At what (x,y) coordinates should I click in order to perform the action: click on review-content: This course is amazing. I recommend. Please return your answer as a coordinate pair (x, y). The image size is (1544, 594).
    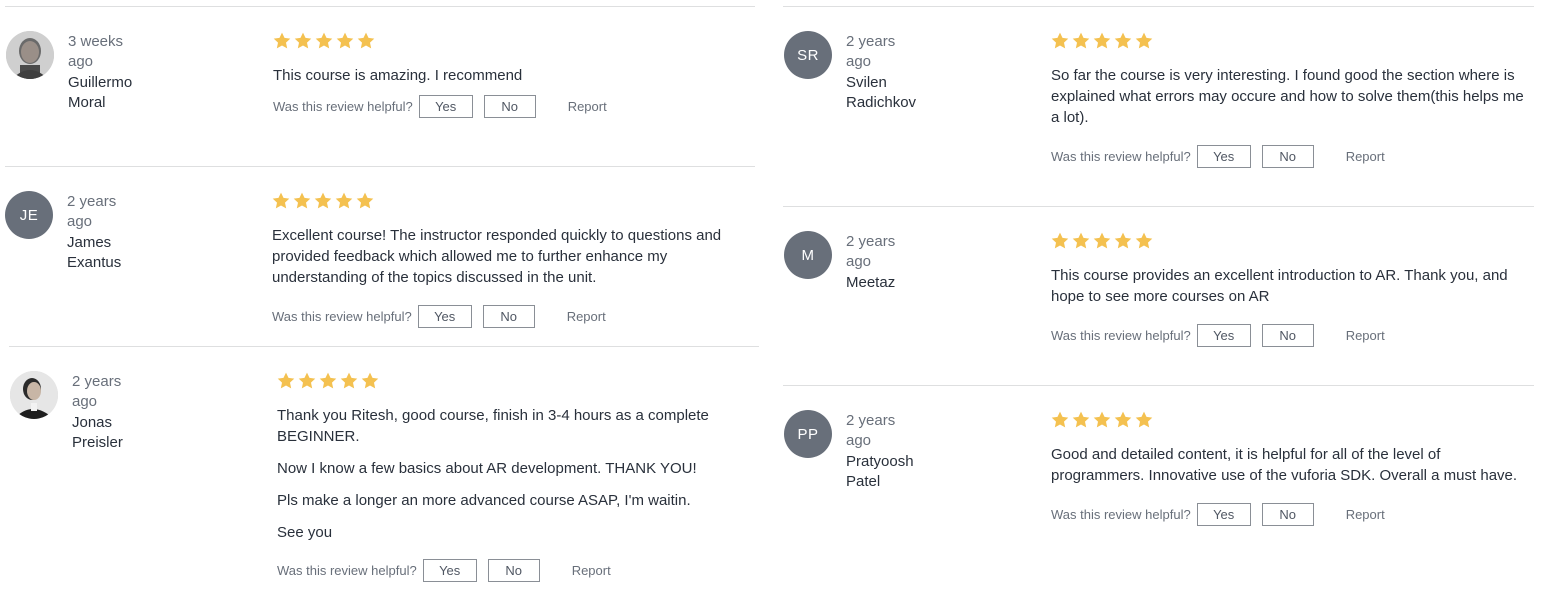
    Looking at the image, I should click on (513, 75).